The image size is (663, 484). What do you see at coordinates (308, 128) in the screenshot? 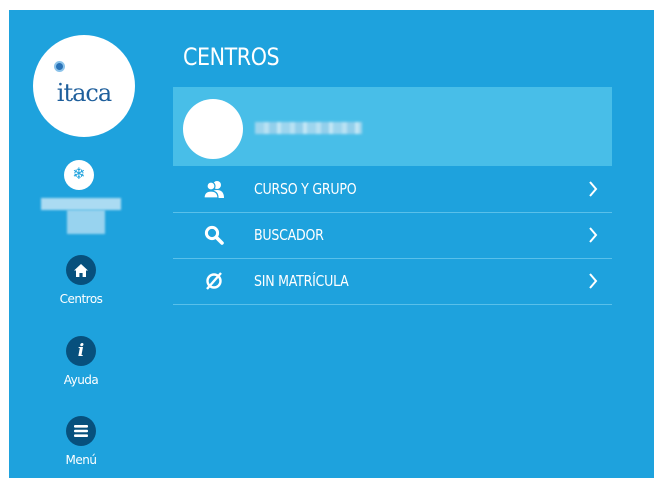
I see `center-name-blurred` at bounding box center [308, 128].